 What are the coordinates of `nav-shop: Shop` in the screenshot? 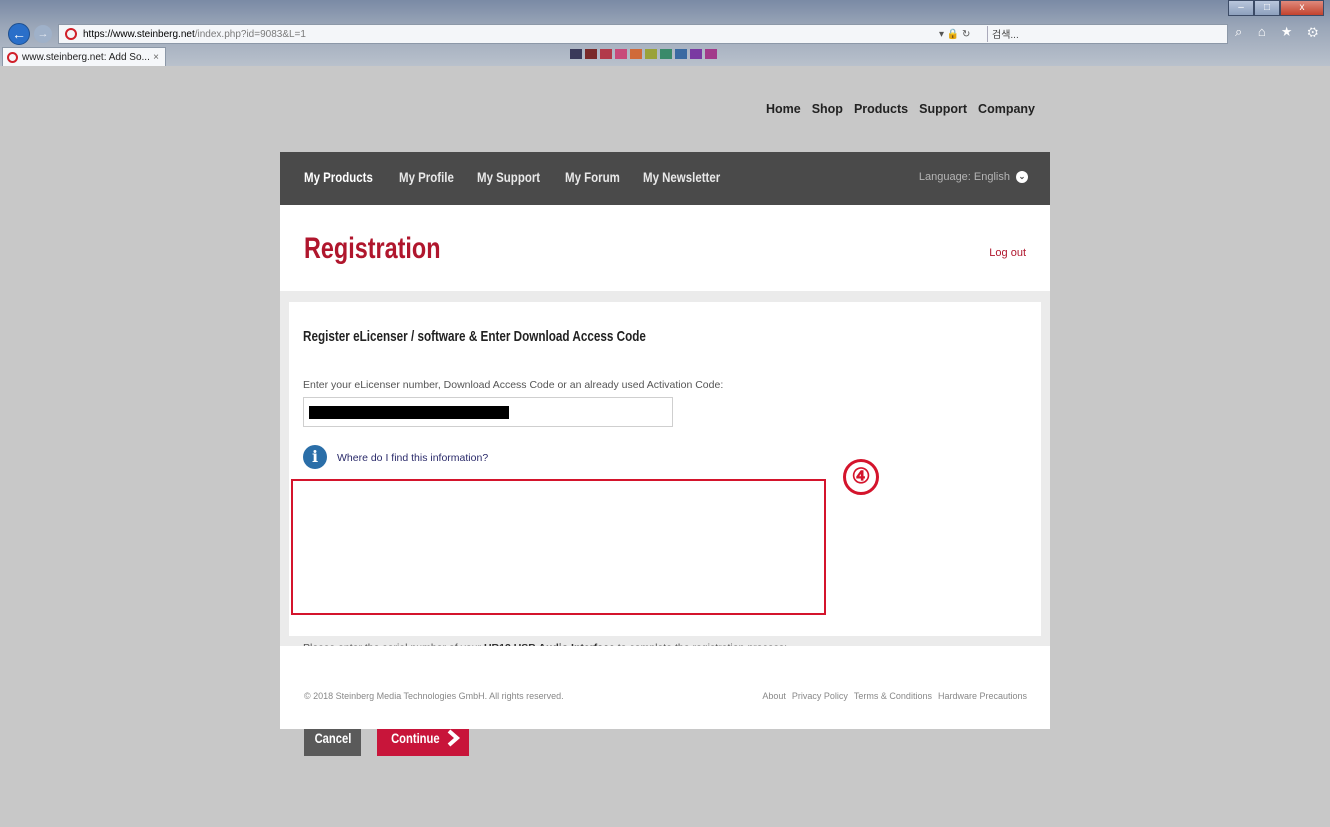 It's located at (827, 109).